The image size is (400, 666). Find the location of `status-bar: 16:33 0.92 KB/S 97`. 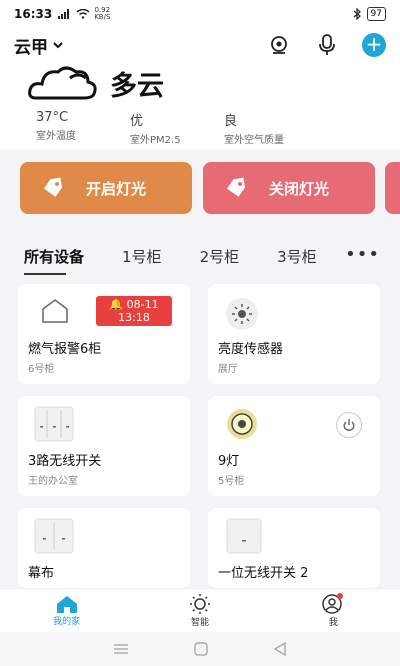

status-bar: 16:33 0.92 KB/S 97 is located at coordinates (200, 14).